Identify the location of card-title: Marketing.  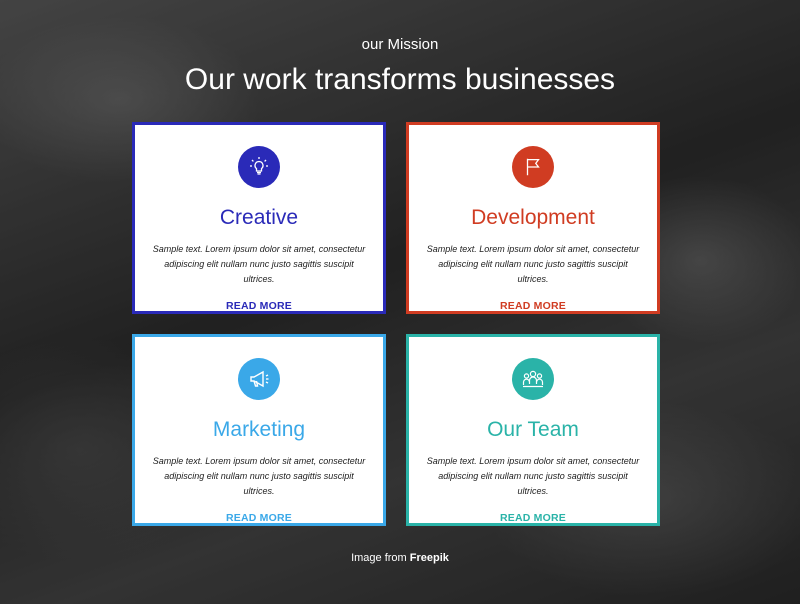
(259, 429).